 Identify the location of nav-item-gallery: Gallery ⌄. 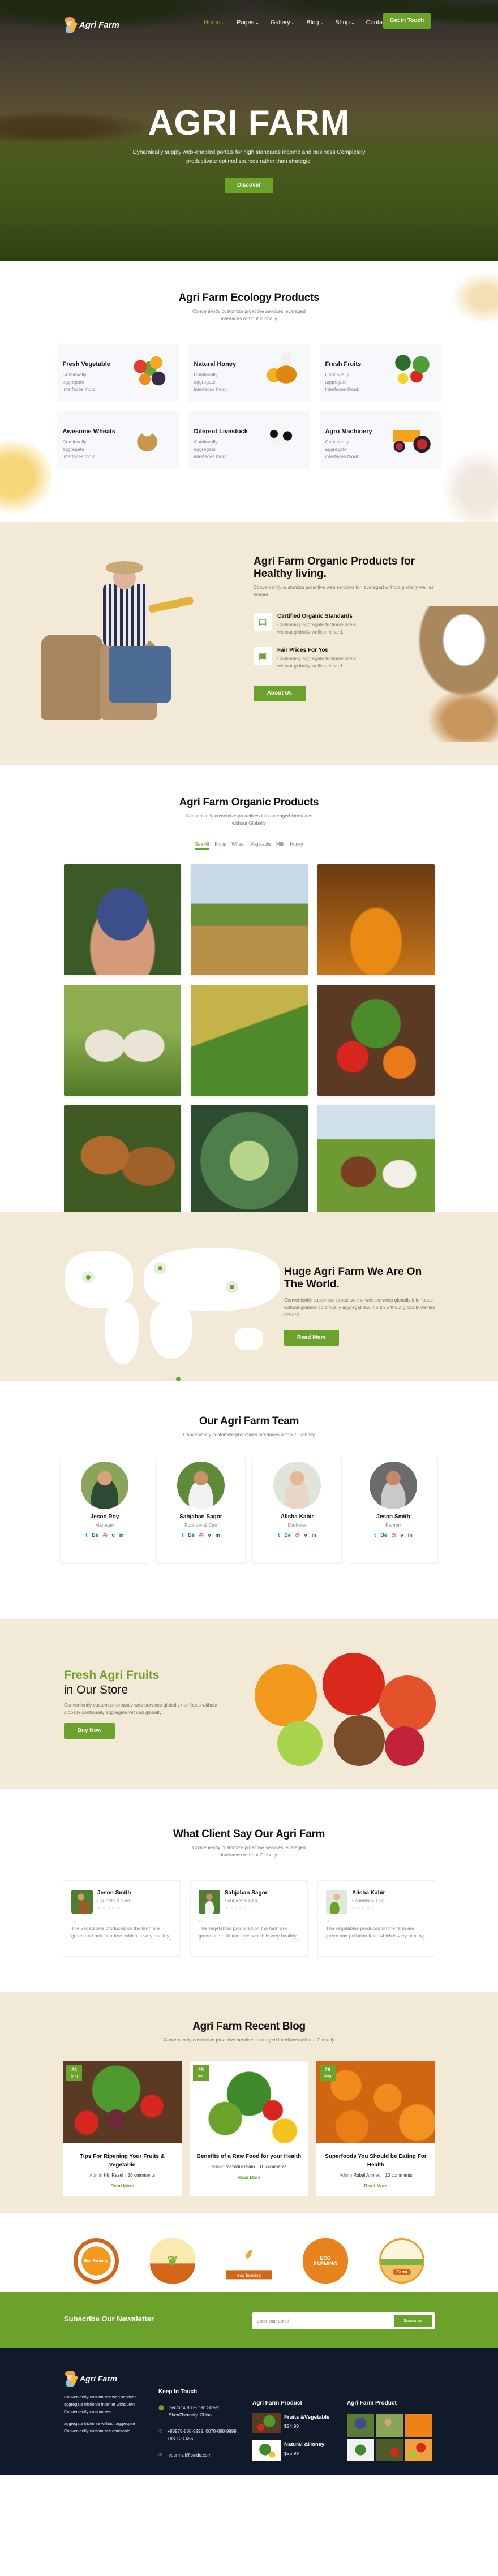
(283, 22).